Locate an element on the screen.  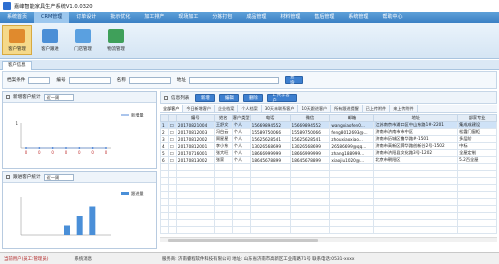
scrollbar-thumb is located at coordinates (243, 240).